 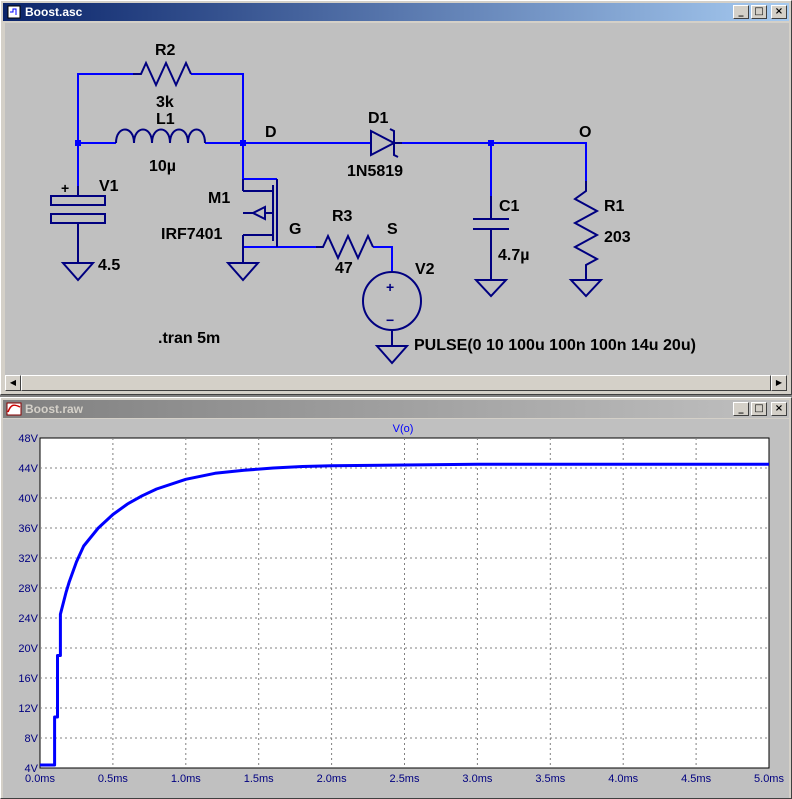 What do you see at coordinates (13, 383) in the screenshot?
I see `scroll-left-button: ◀` at bounding box center [13, 383].